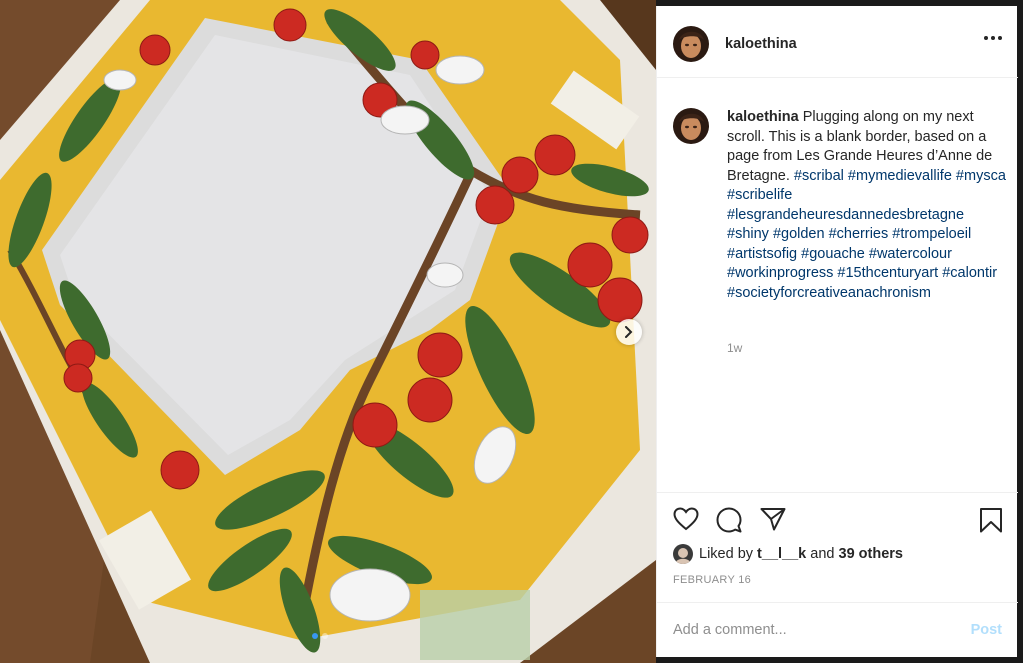  What do you see at coordinates (729, 520) in the screenshot?
I see `comment-icon` at bounding box center [729, 520].